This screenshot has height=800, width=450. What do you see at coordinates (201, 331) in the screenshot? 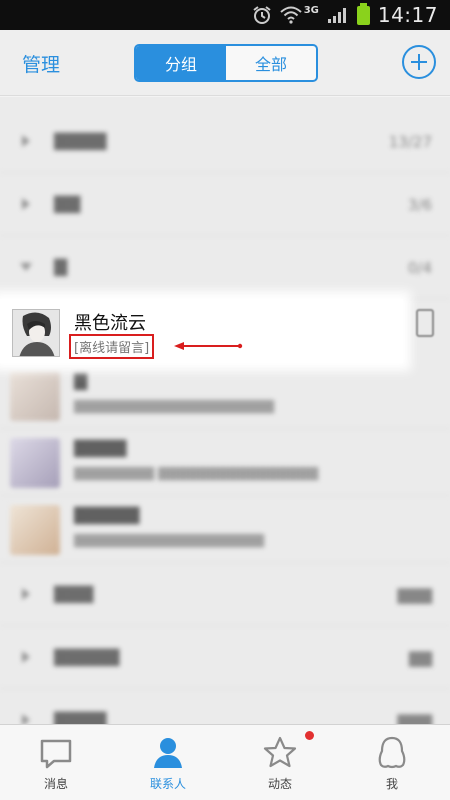
I see `highlighted-contact: 黑色流云 [离线请留言]` at bounding box center [201, 331].